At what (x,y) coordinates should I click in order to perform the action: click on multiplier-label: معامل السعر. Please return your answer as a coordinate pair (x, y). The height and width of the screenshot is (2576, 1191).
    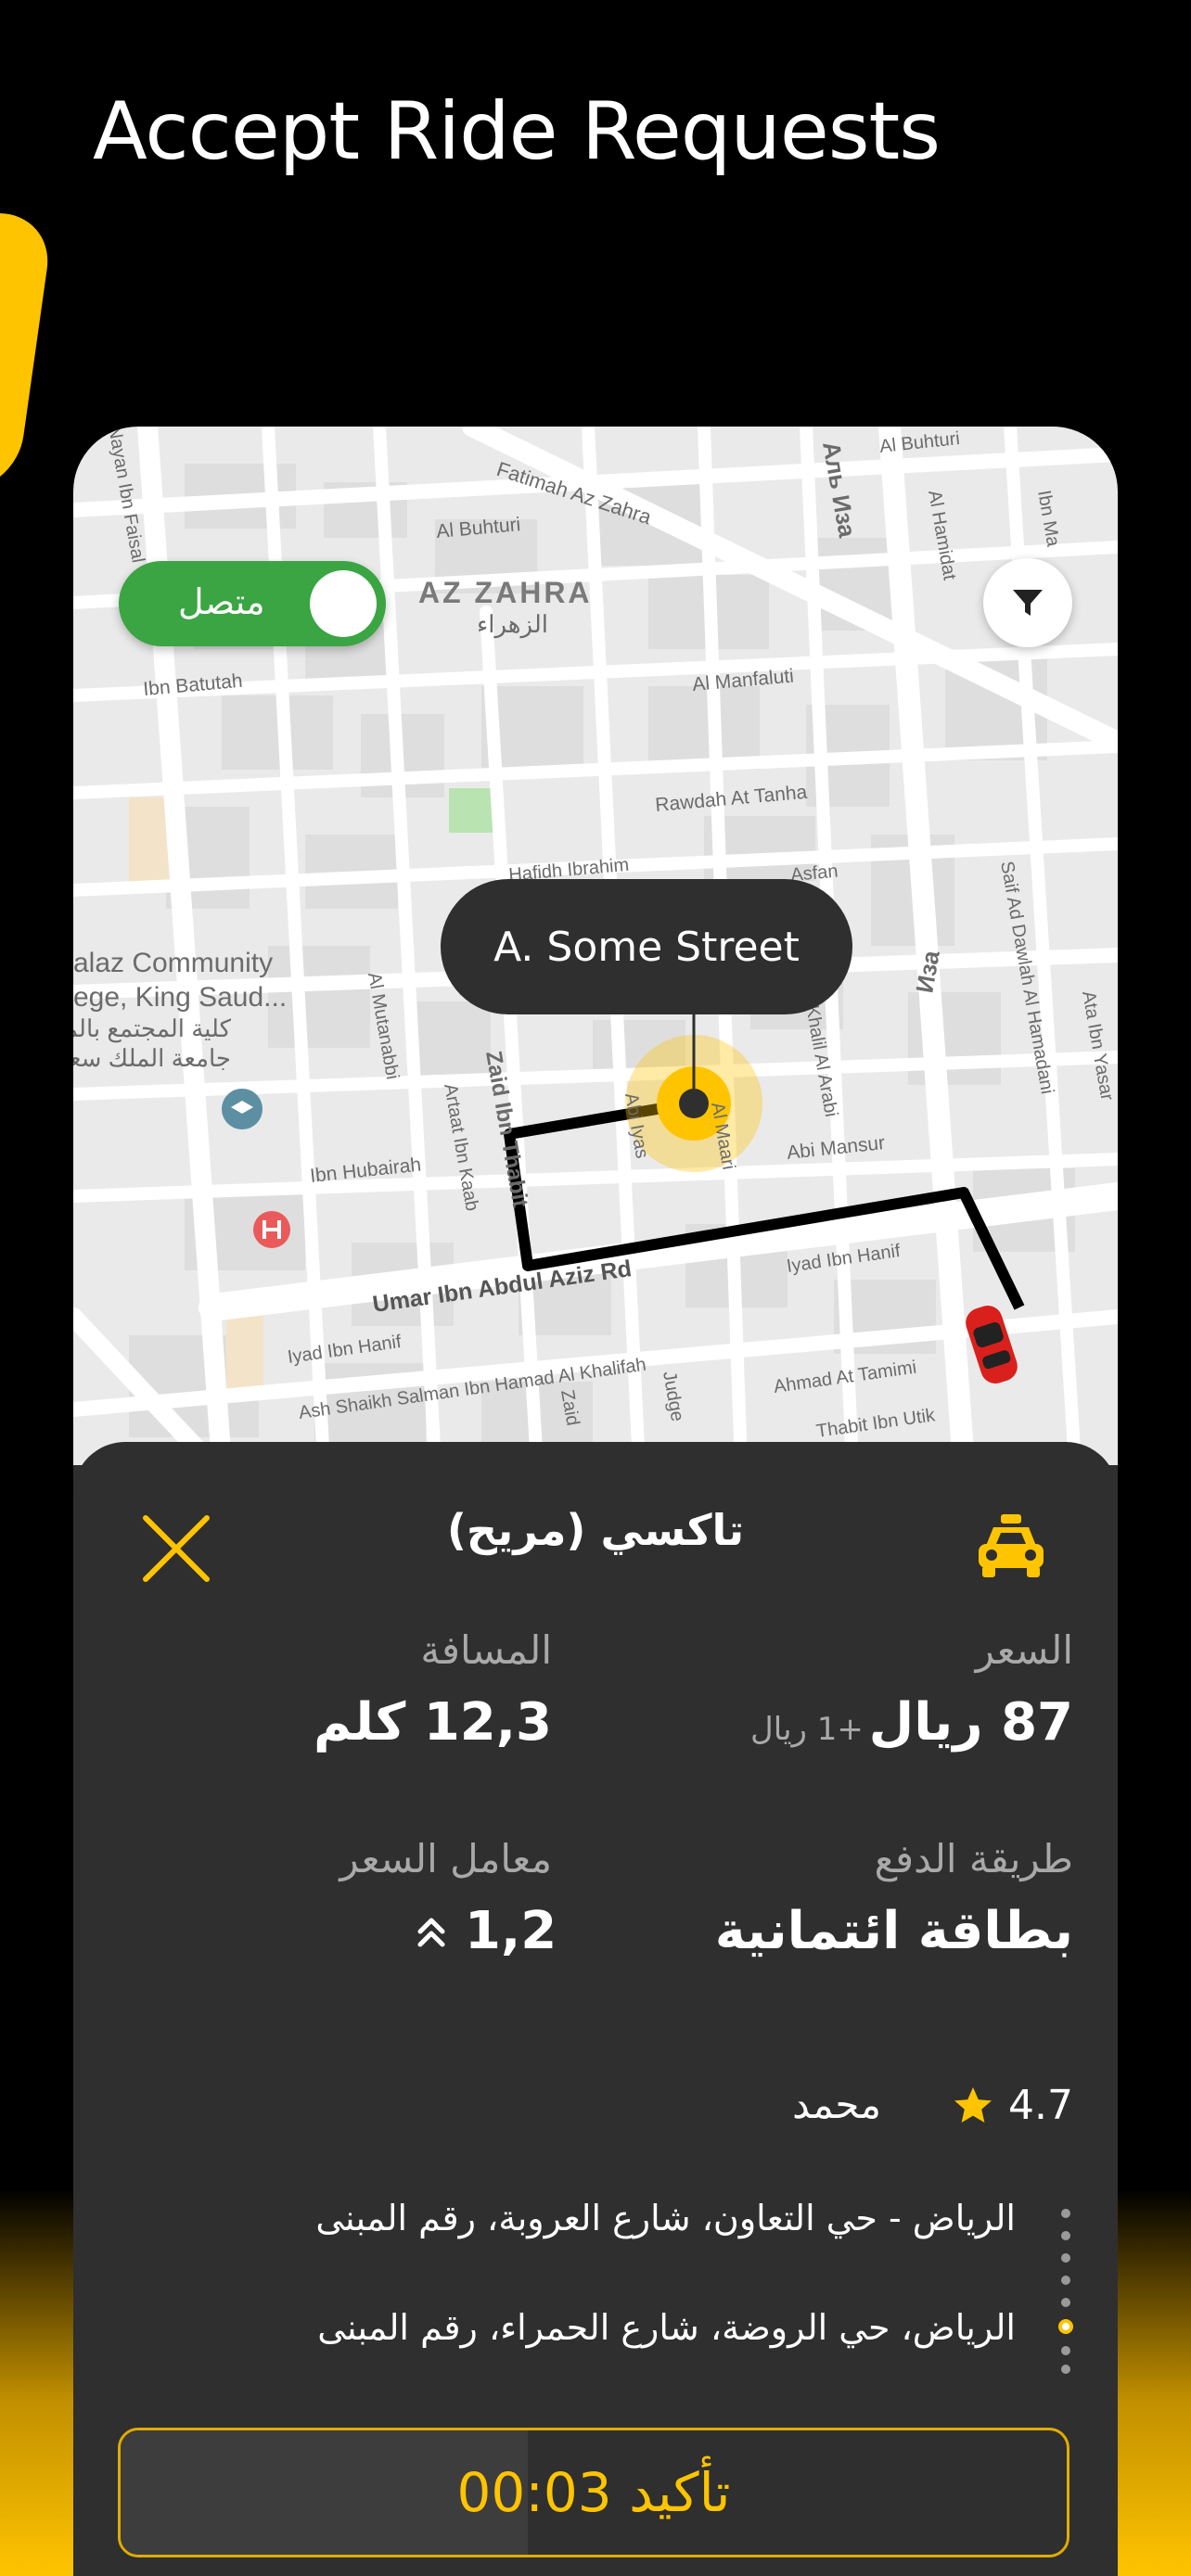
    Looking at the image, I should click on (445, 1859).